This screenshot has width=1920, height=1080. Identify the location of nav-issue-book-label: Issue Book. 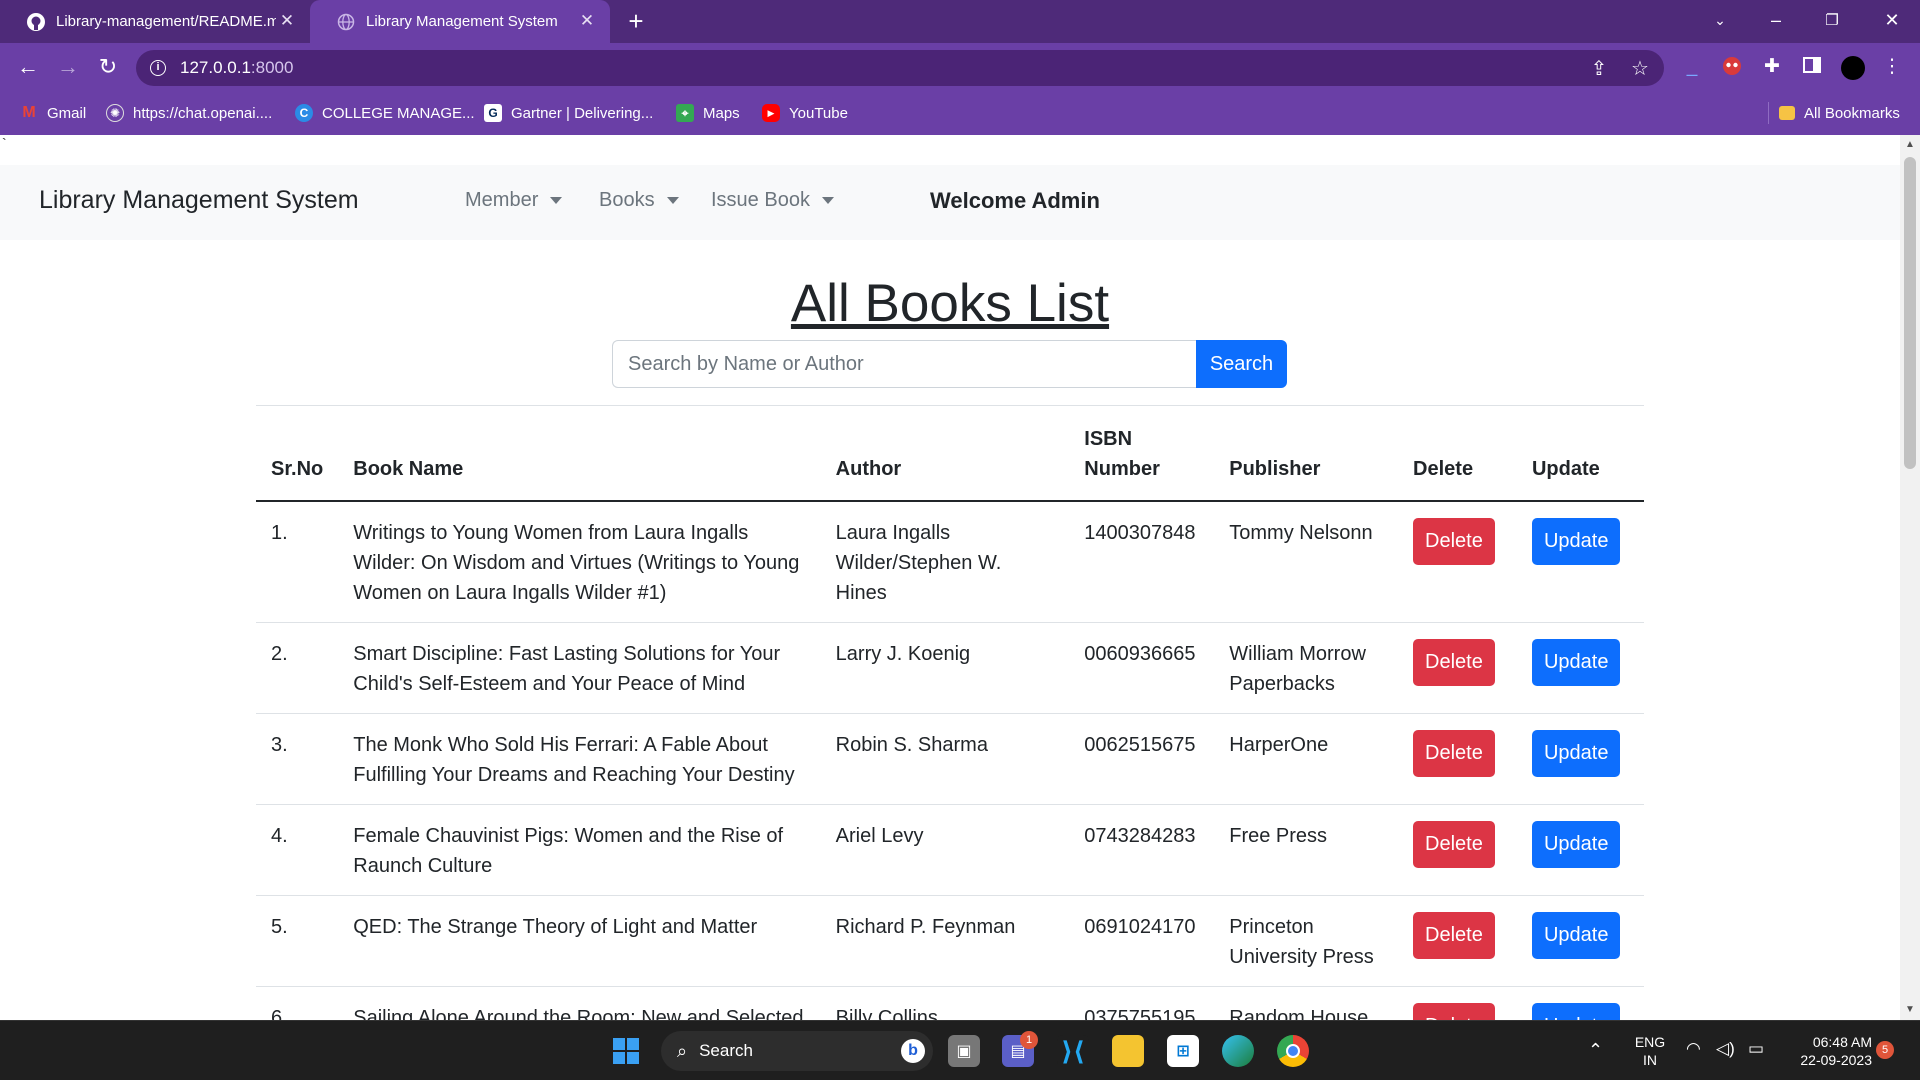
(760, 200).